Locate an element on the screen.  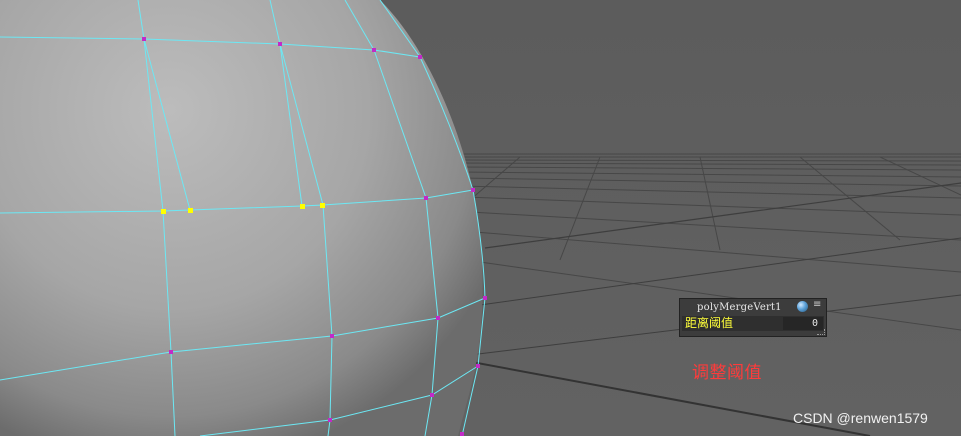
node-name: polyMergeVert1 is located at coordinates (739, 307).